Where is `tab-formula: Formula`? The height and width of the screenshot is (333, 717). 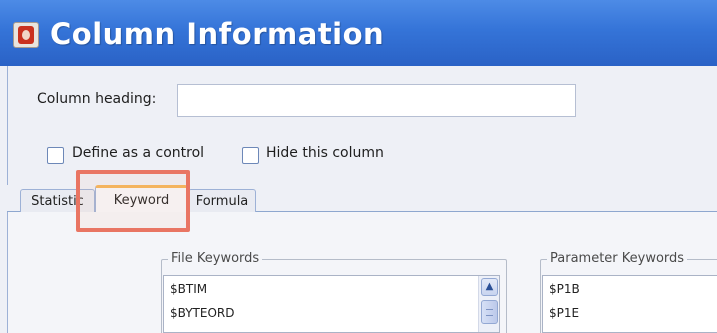 tab-formula: Formula is located at coordinates (222, 201).